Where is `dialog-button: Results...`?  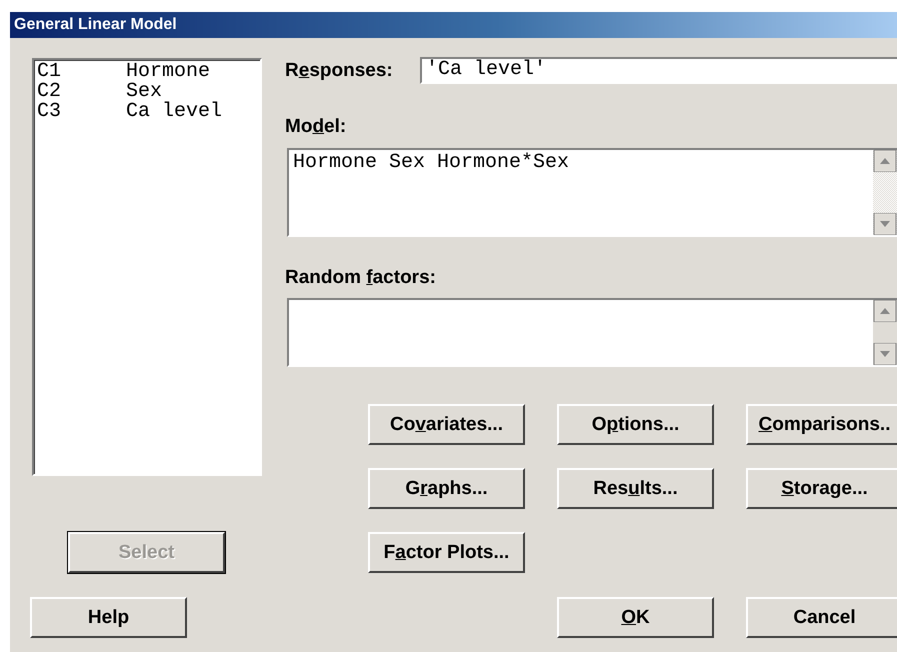
dialog-button: Results... is located at coordinates (635, 488).